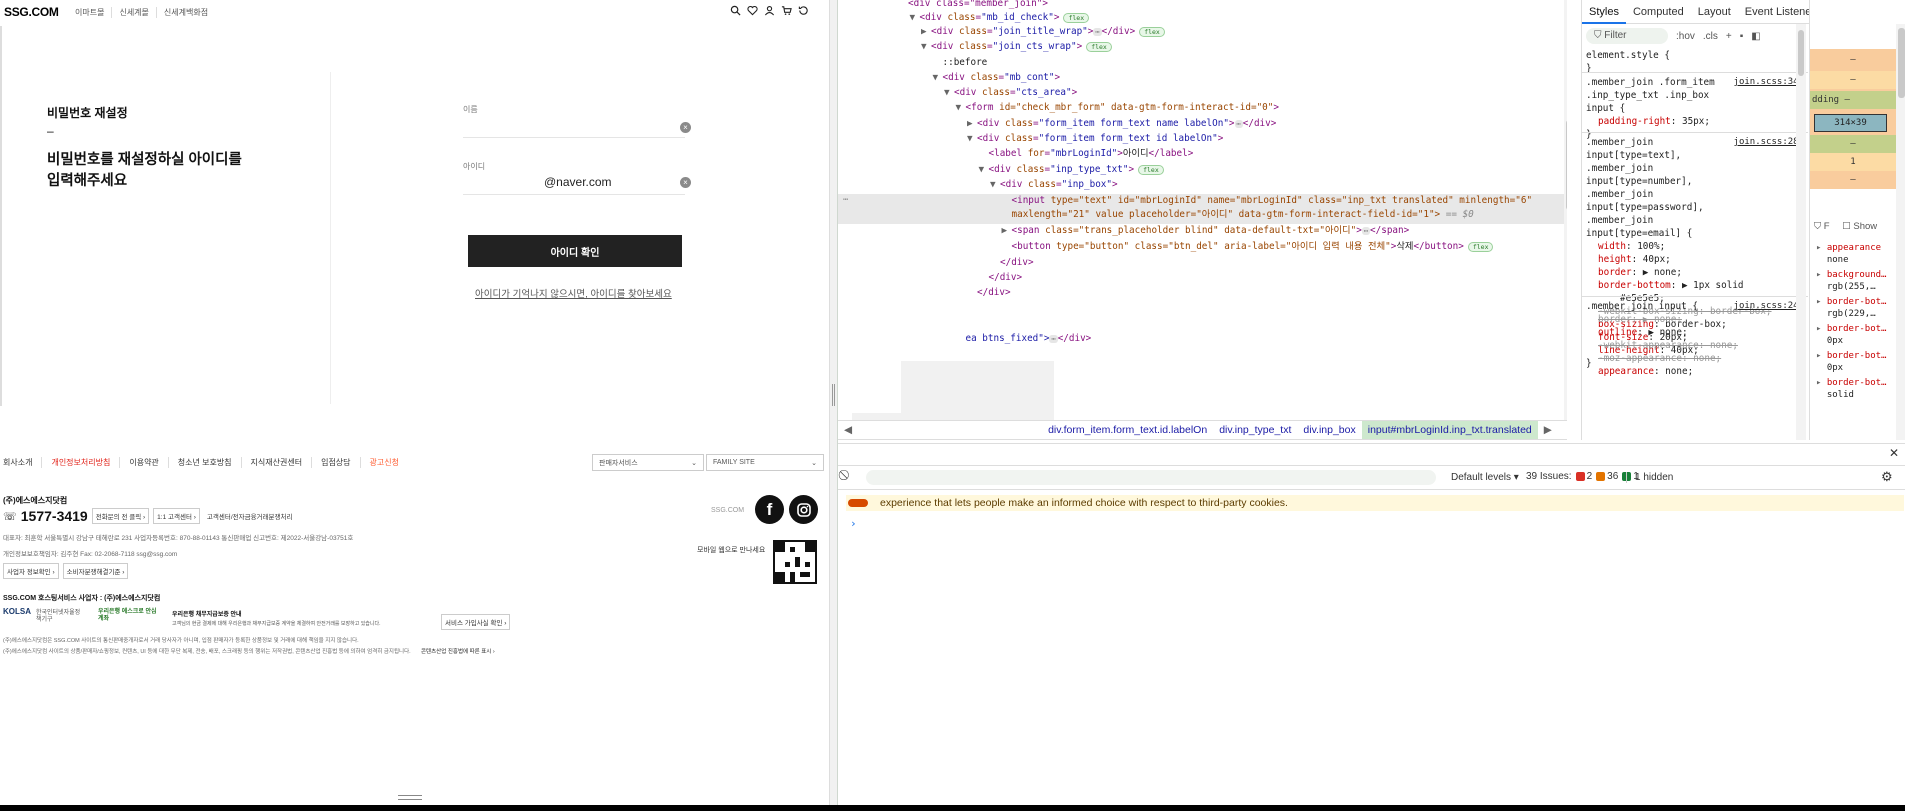  I want to click on elements-scrollbar, so click(1565, 210).